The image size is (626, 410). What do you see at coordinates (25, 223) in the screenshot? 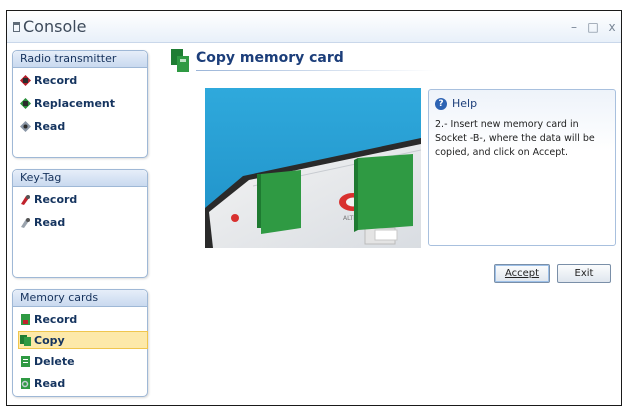
I see `keytag-read-icon` at bounding box center [25, 223].